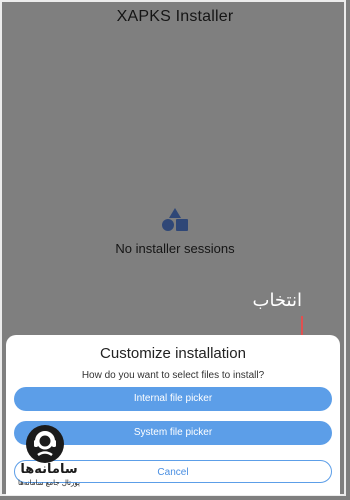  I want to click on sheet-title: Customize installation, so click(173, 353).